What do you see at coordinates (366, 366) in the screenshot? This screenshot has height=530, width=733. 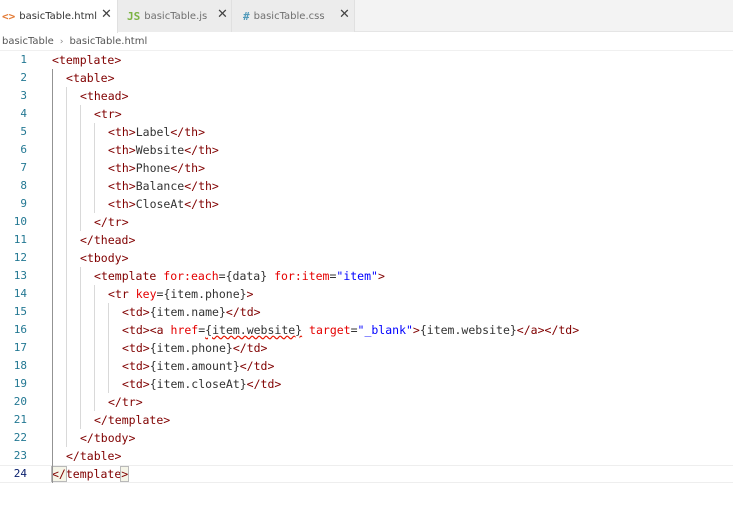 I see `code-line: 18 <td>{item.amount}</td>` at bounding box center [366, 366].